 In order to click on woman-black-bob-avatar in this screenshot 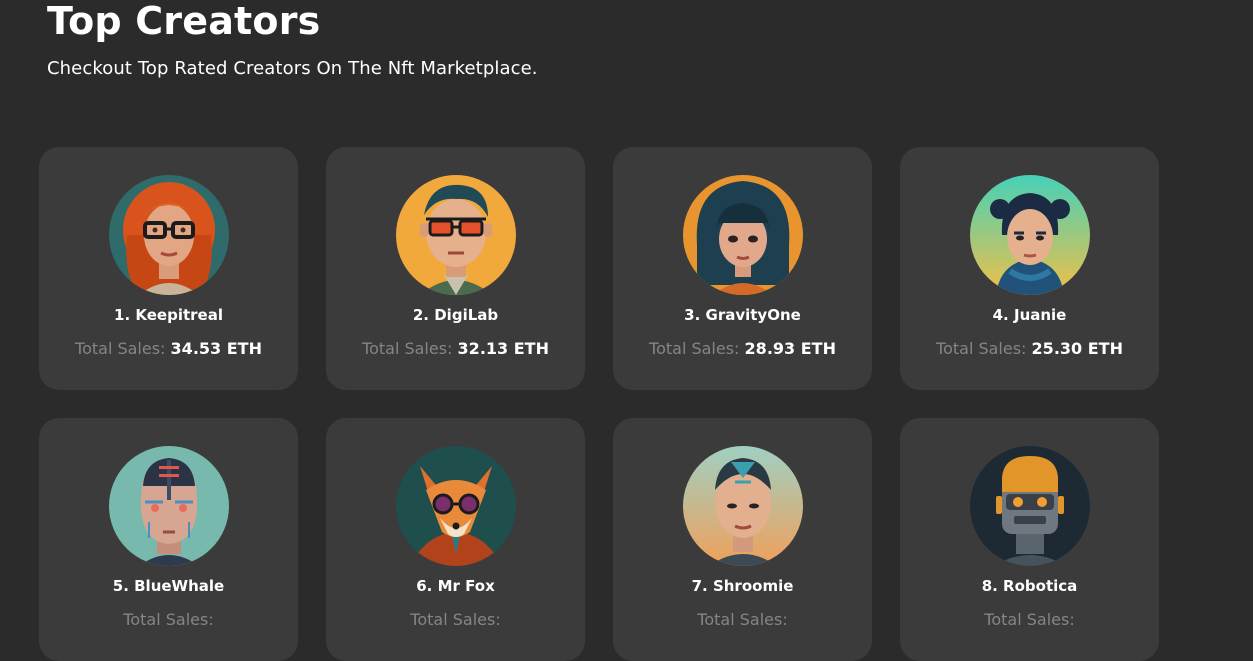, I will do `click(743, 235)`.